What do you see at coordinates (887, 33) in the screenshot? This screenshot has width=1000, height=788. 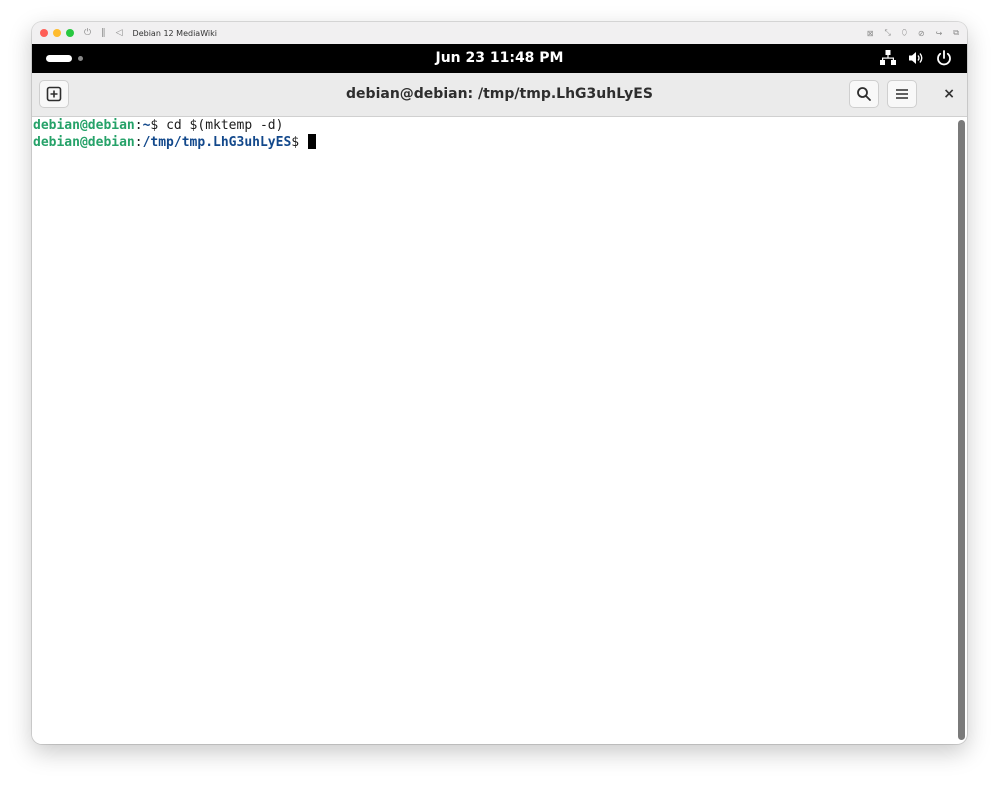 I see `resize-icon: ⤡` at bounding box center [887, 33].